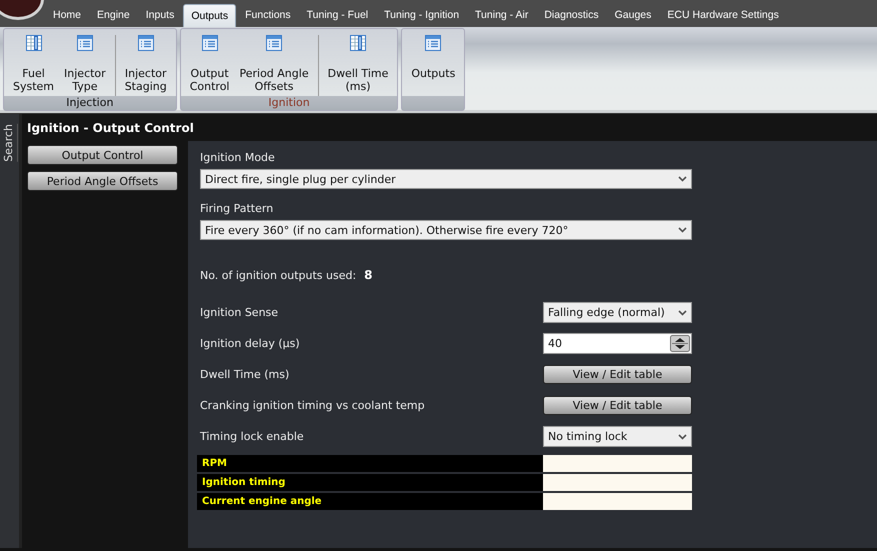 The image size is (877, 551). Describe the element at coordinates (370, 463) in the screenshot. I see `monitor-label: RPM` at that location.